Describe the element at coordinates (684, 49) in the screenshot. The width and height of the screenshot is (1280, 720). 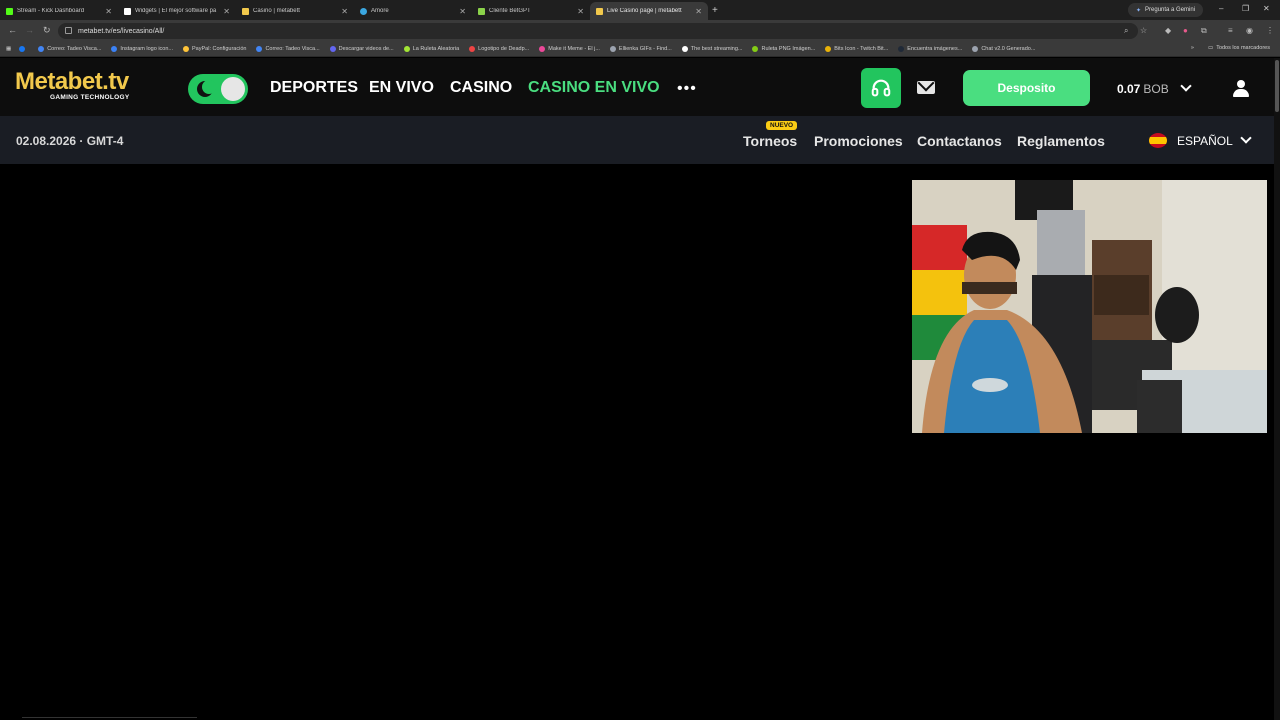
I see `diamond-icon` at that location.